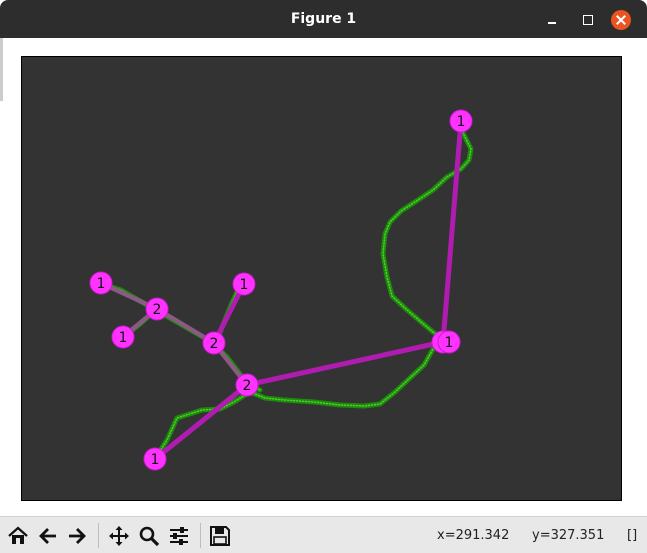  I want to click on move-arrows-icon, so click(118, 535).